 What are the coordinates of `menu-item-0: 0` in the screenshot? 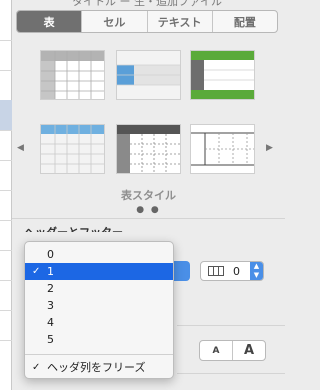 It's located at (99, 254).